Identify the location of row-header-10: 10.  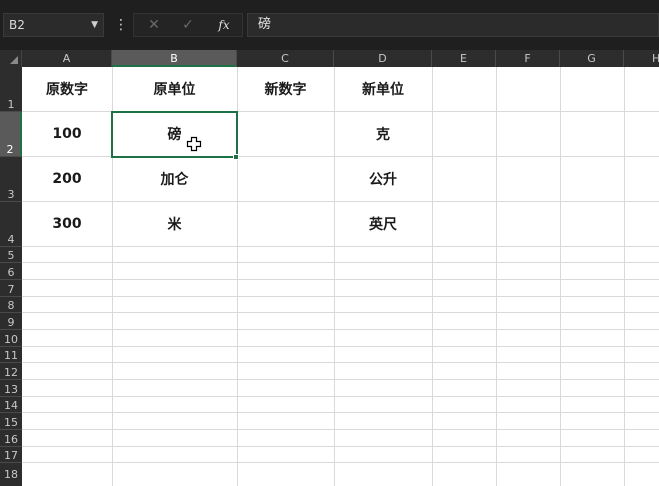
(11, 338).